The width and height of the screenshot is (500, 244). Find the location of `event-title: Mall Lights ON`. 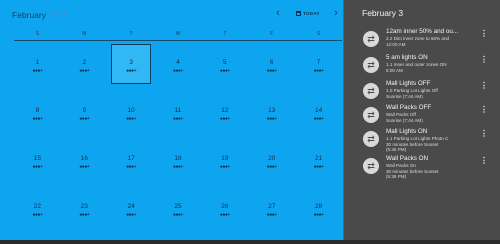

event-title: Mall Lights ON is located at coordinates (407, 131).